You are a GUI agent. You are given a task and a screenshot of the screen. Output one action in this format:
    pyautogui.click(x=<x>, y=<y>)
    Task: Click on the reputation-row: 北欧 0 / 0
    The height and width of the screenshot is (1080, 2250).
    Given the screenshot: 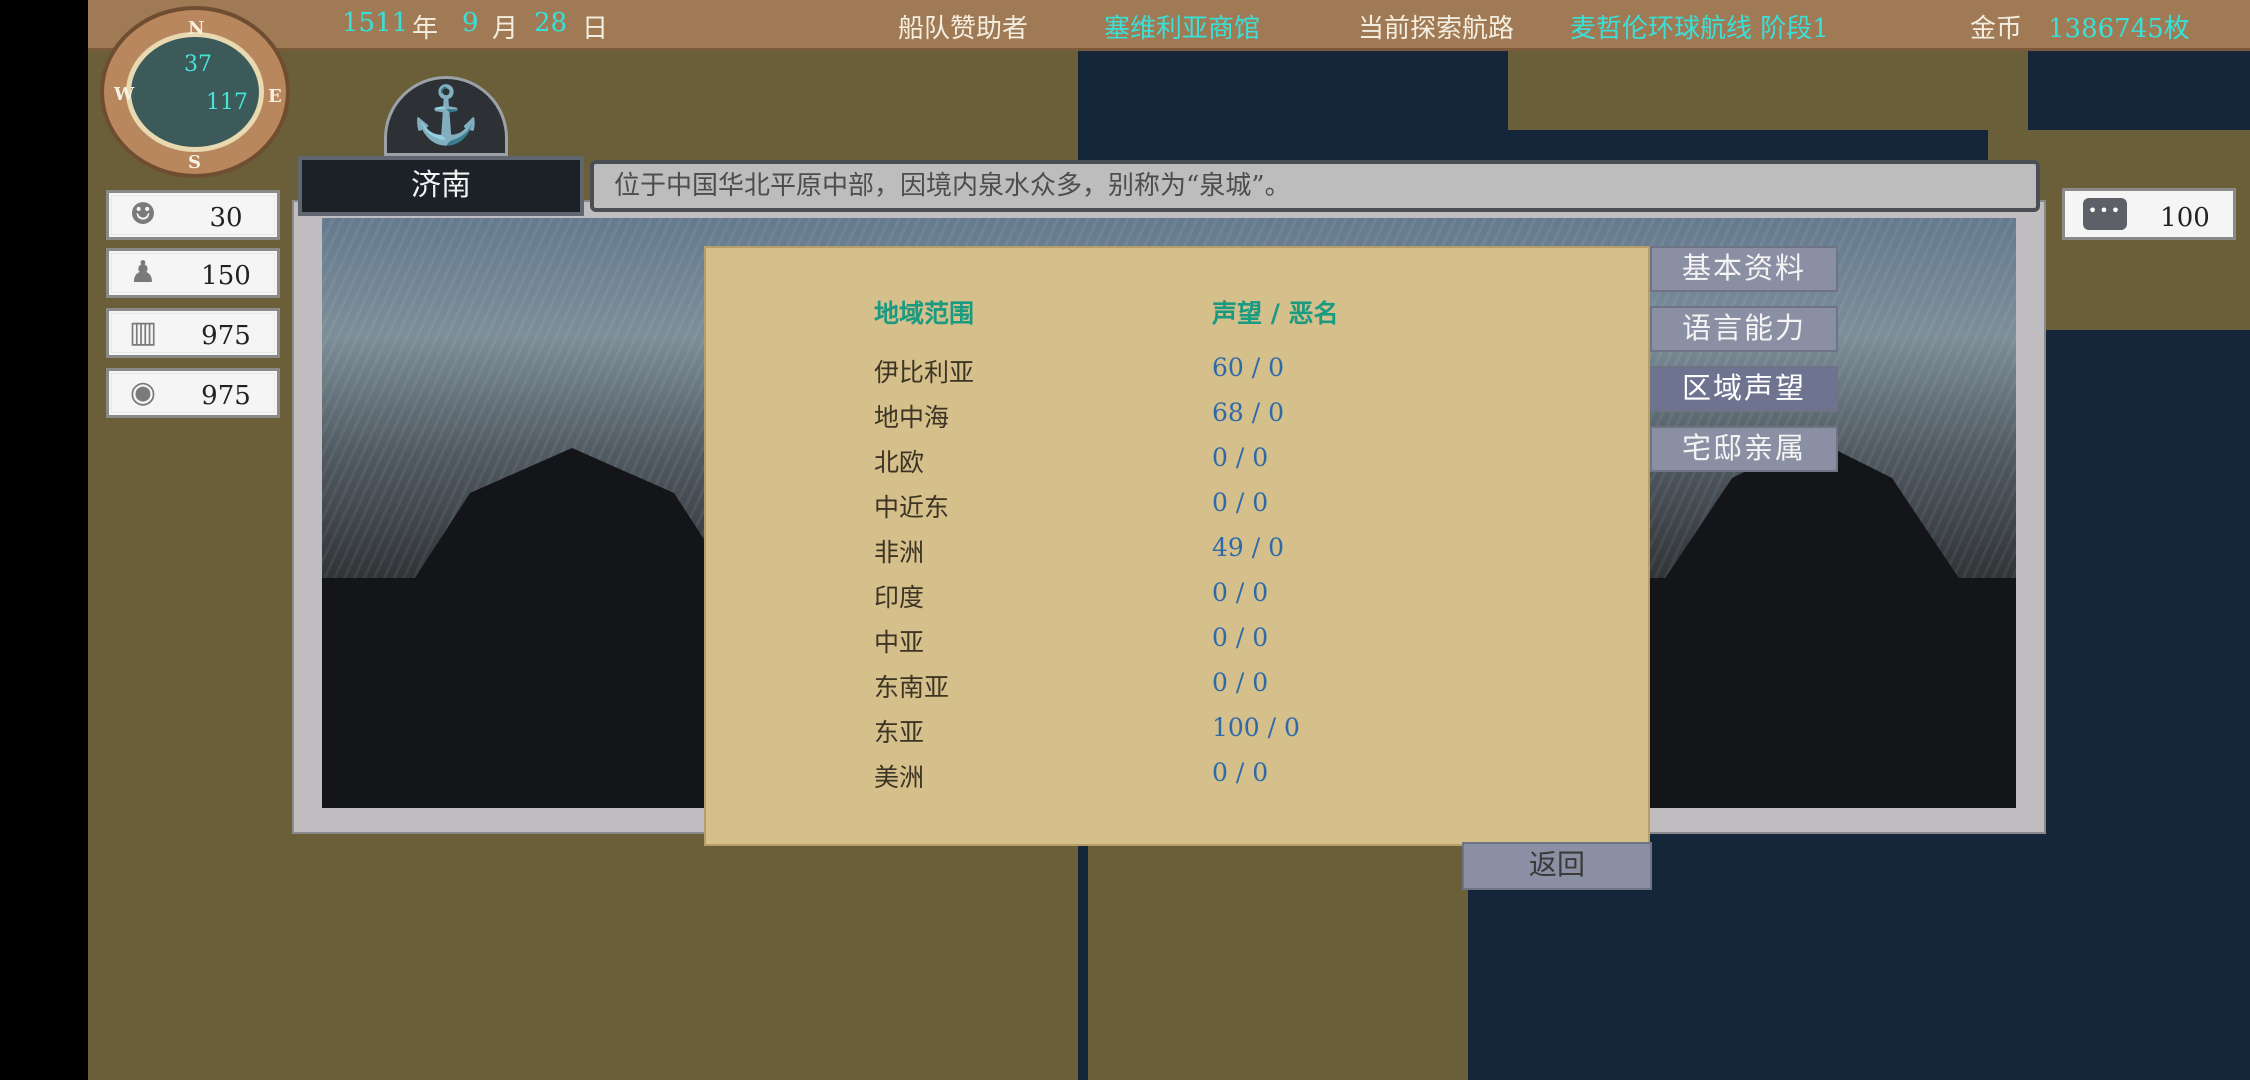 What is the action you would take?
    pyautogui.click(x=1179, y=463)
    